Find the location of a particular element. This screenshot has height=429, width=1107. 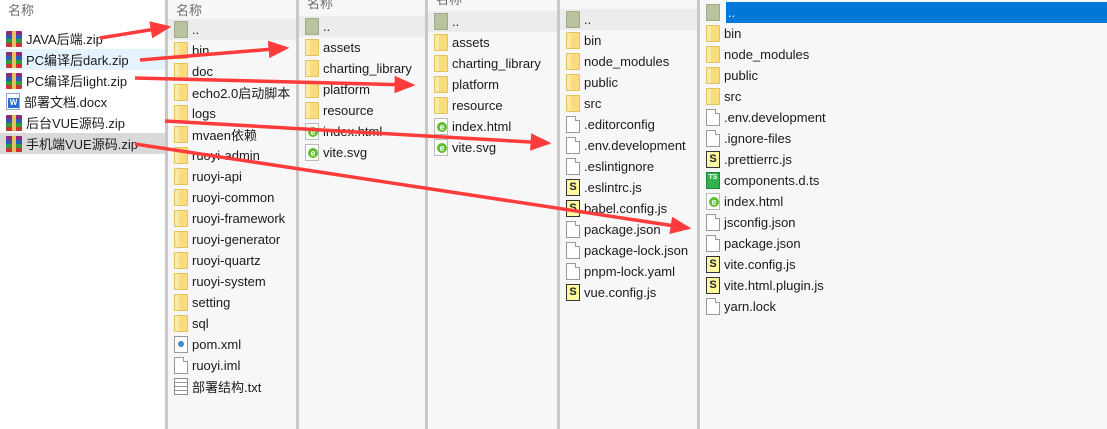

file-name: 手机端VUE源码.zip is located at coordinates (82, 144).